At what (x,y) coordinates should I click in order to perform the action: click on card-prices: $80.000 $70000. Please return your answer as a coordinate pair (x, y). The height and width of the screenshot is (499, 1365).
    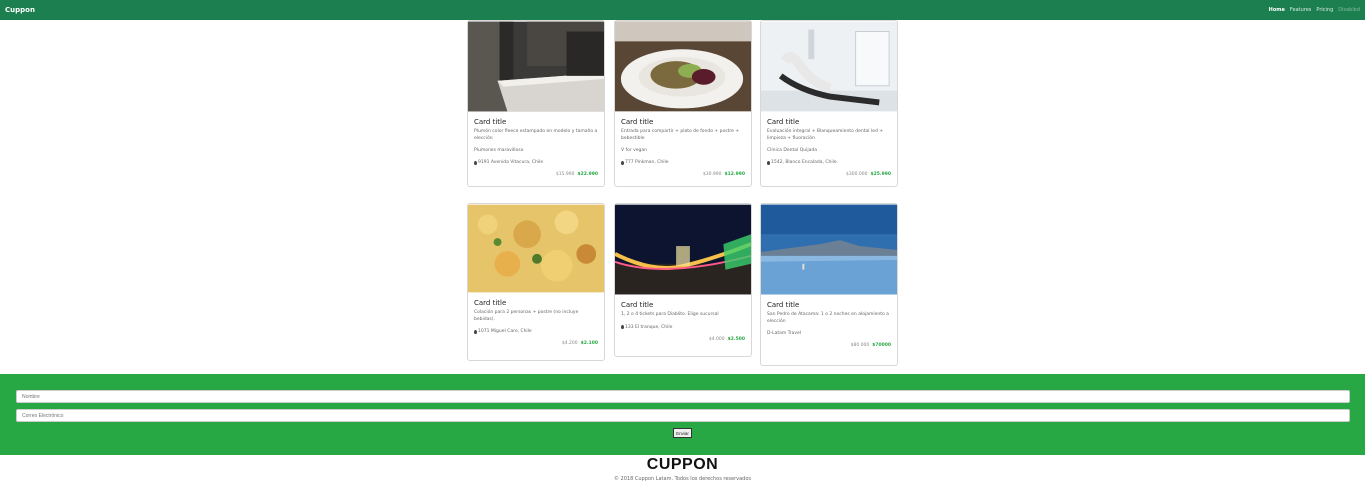
    Looking at the image, I should click on (829, 345).